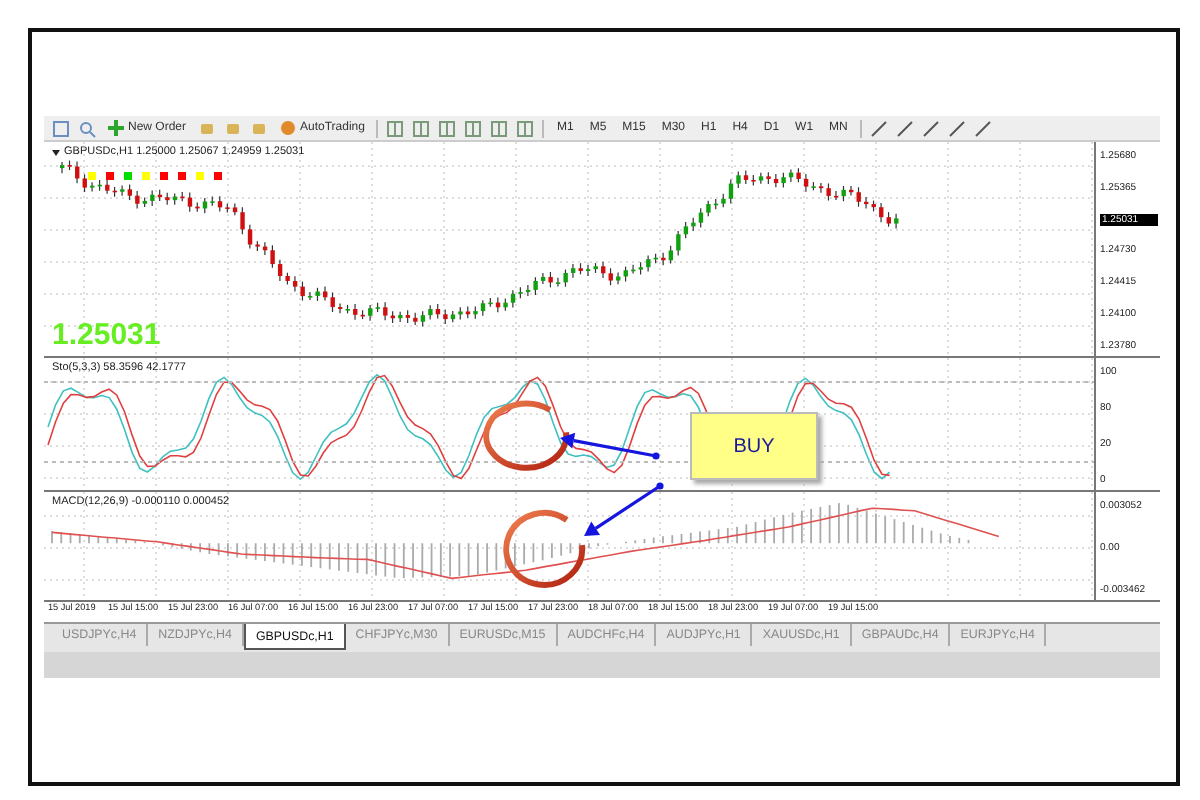  I want to click on trendline-icon, so click(982, 128).